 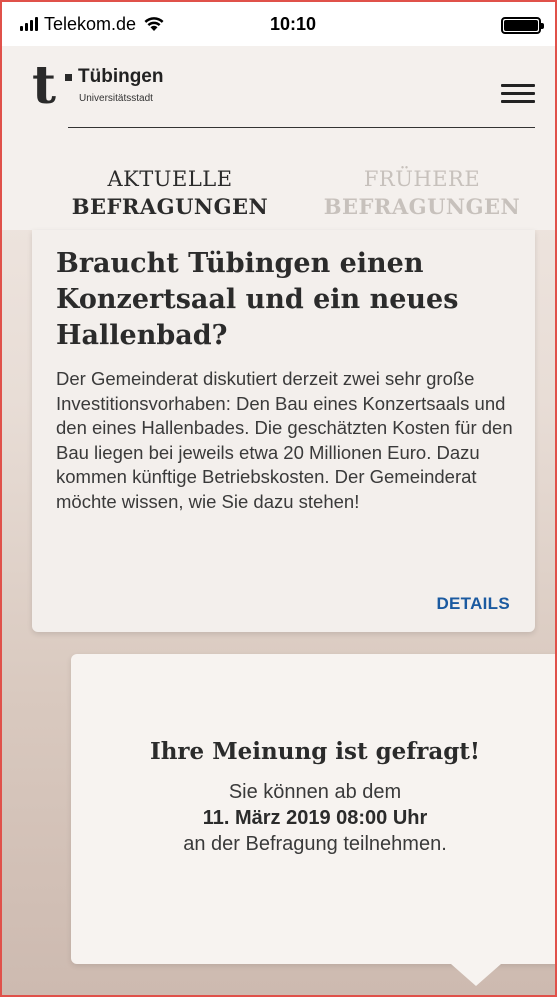 What do you see at coordinates (315, 751) in the screenshot?
I see `info-title: Ihre Meinung ist gefragt!` at bounding box center [315, 751].